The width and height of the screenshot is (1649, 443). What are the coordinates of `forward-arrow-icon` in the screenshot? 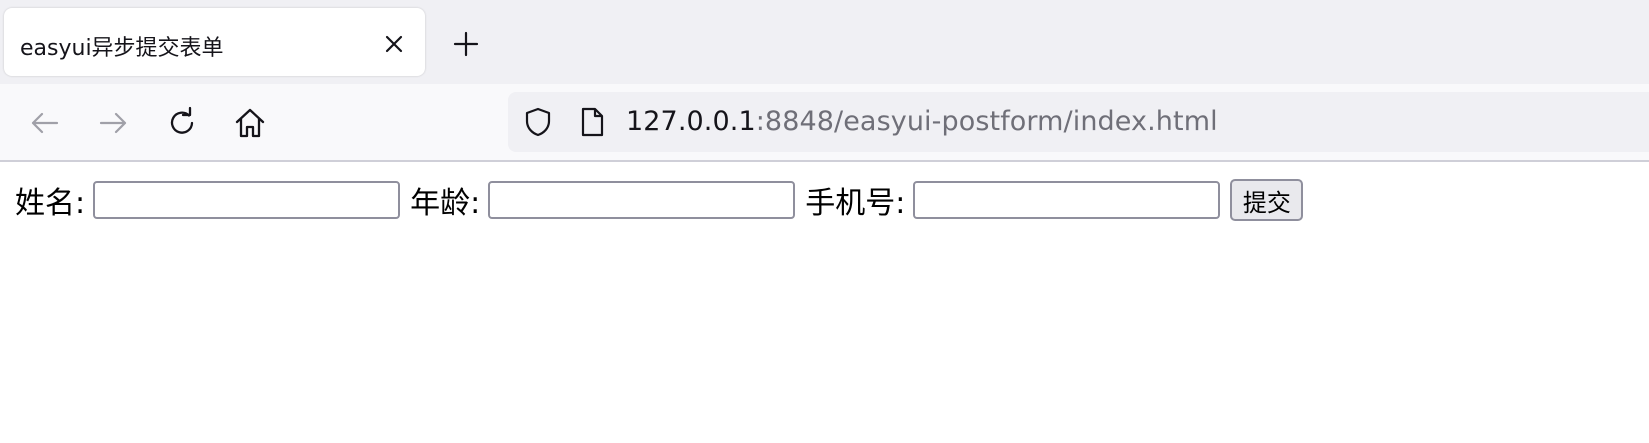 It's located at (113, 123).